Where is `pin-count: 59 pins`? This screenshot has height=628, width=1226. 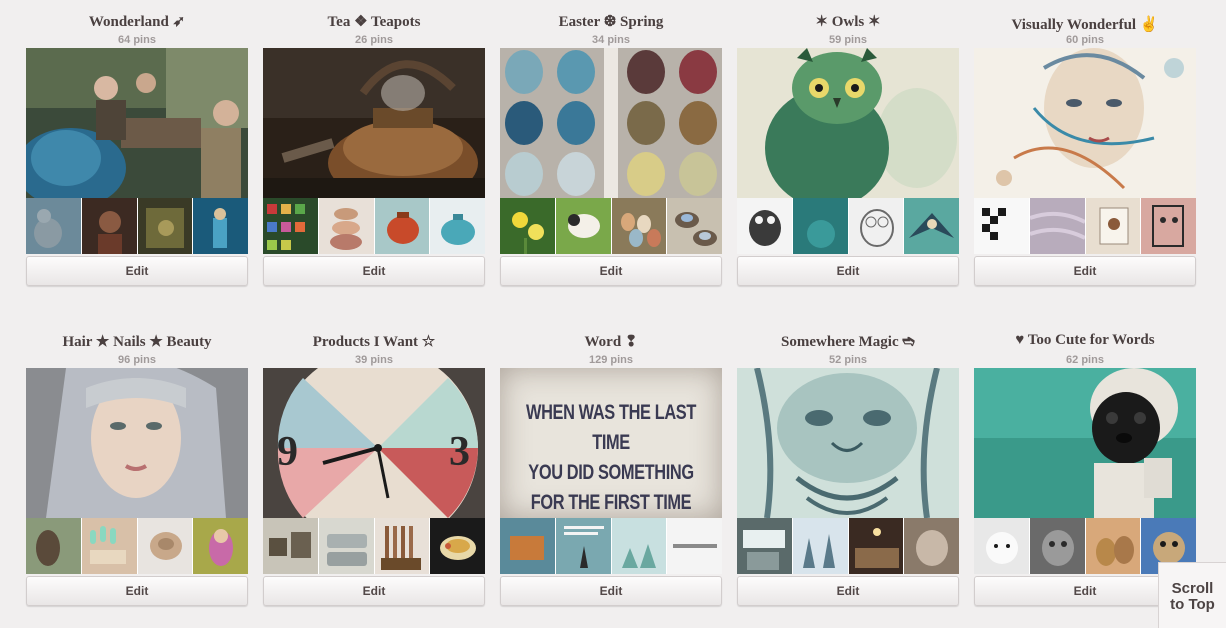
pin-count: 59 pins is located at coordinates (848, 40).